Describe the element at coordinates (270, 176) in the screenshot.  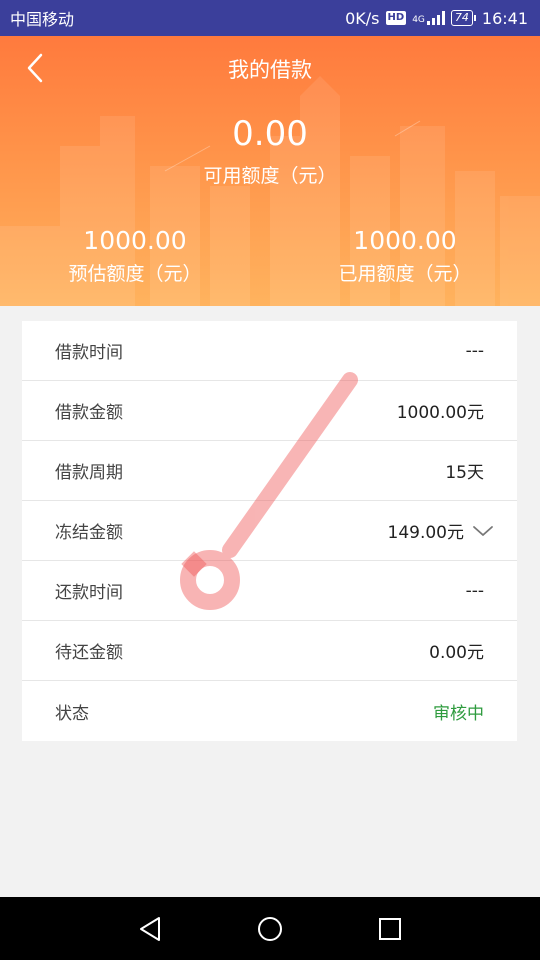
I see `available-label: 可用额度（元）` at that location.